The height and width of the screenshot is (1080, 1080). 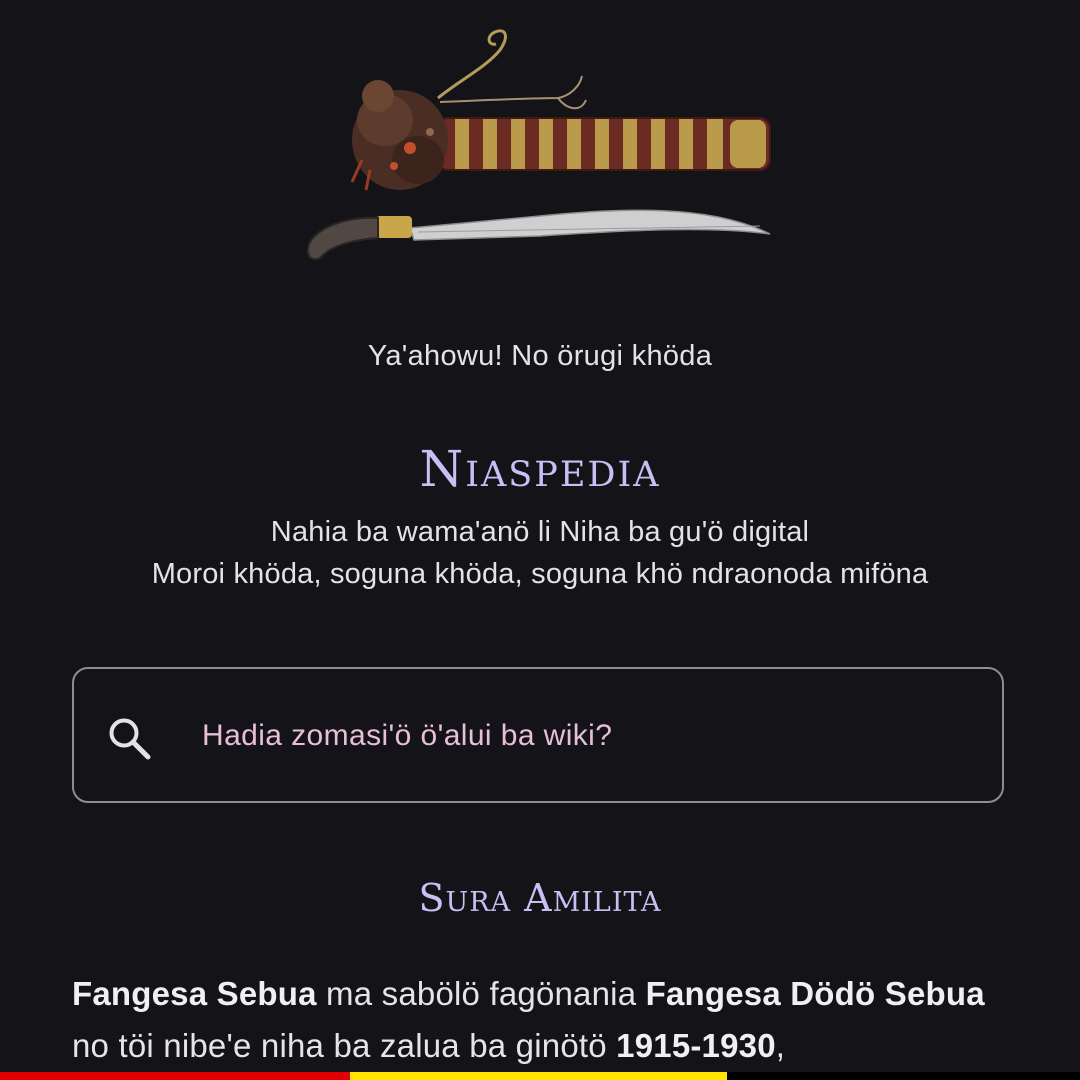 What do you see at coordinates (903, 1076) in the screenshot?
I see `flag-stripe-black` at bounding box center [903, 1076].